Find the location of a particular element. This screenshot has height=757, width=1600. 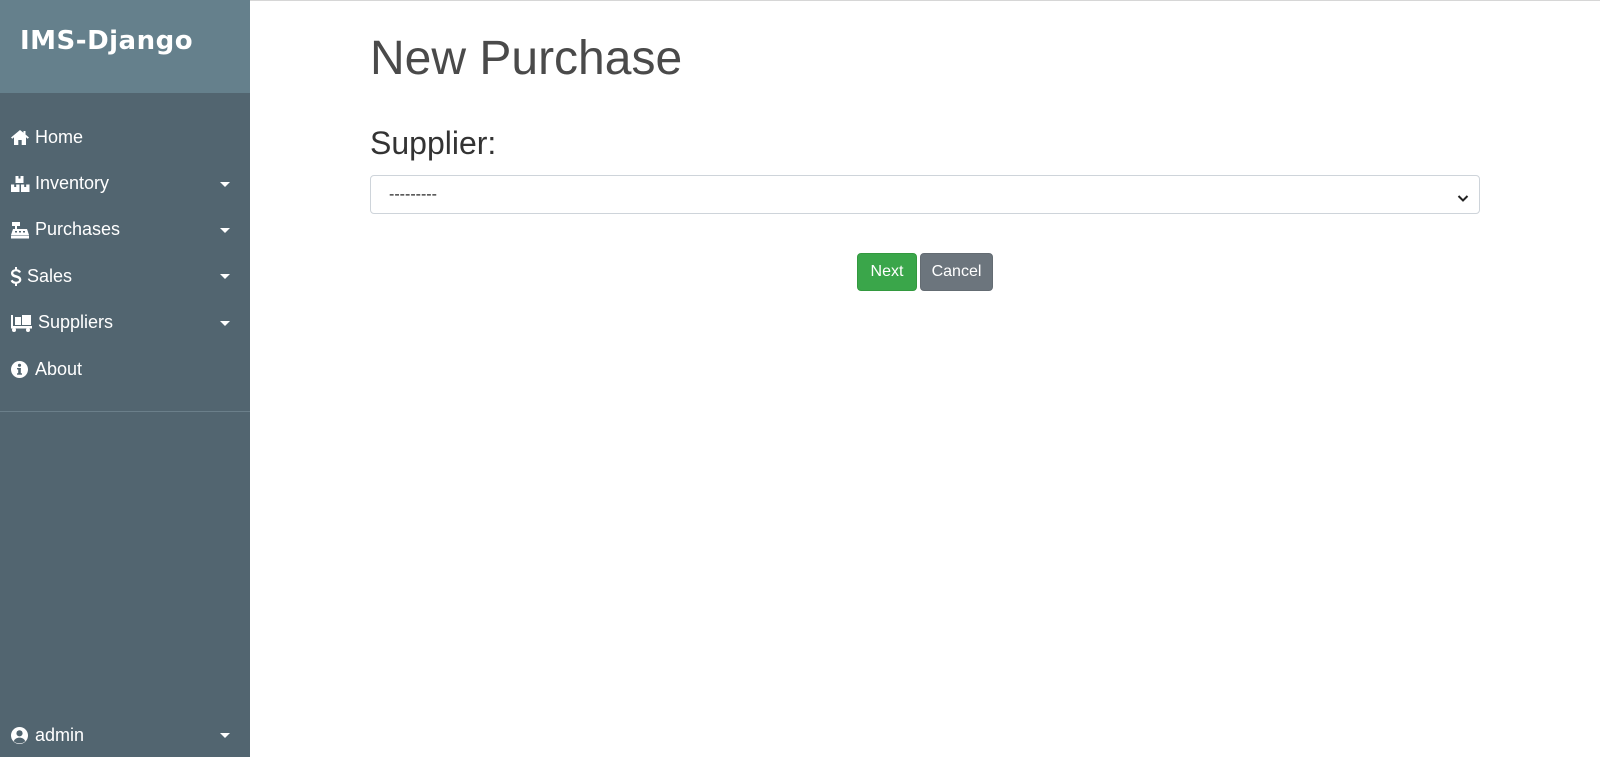

user-circle-icon is located at coordinates (21, 735).